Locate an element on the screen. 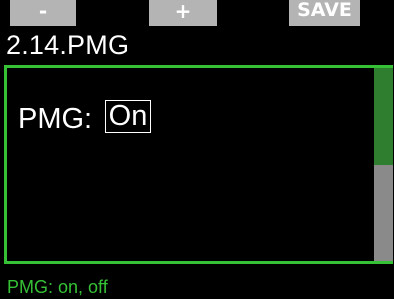 This screenshot has height=299, width=394. save-softkey: SAVE is located at coordinates (324, 13).